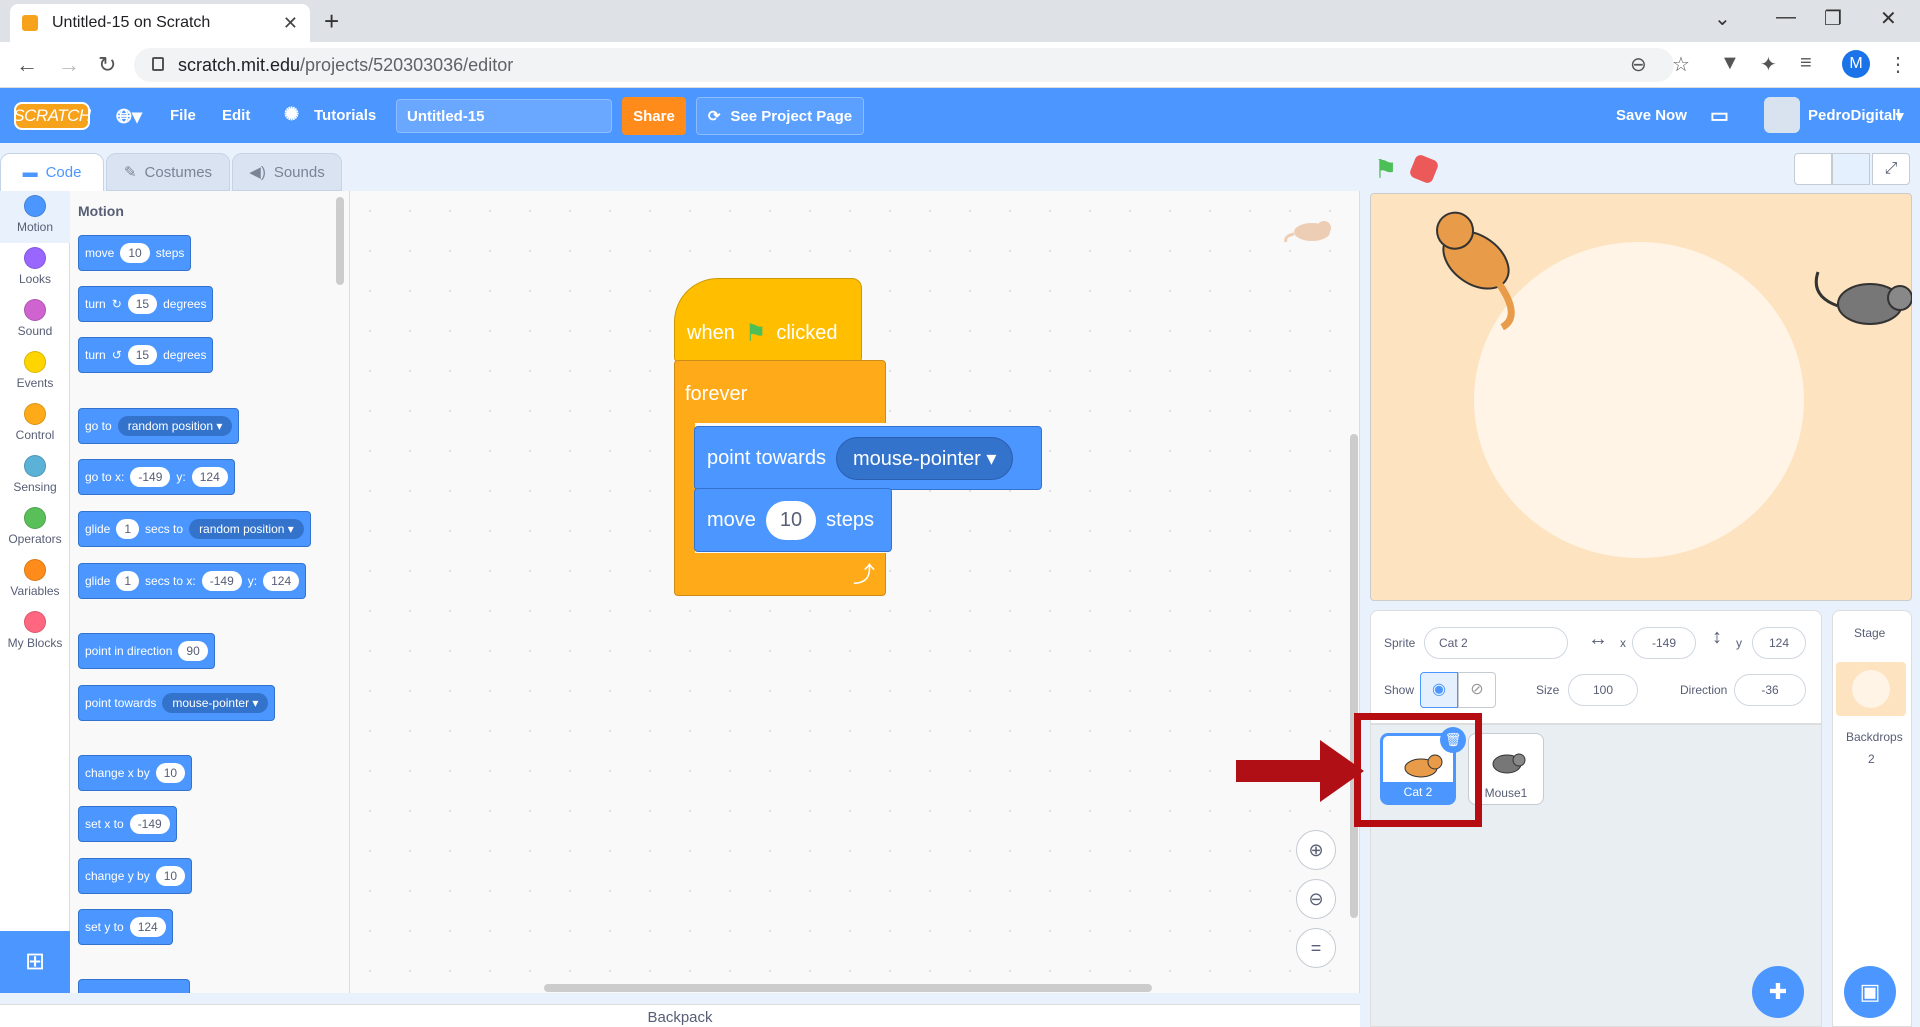  What do you see at coordinates (168, 172) in the screenshot?
I see `tab-costumes: ✎ Costumes` at bounding box center [168, 172].